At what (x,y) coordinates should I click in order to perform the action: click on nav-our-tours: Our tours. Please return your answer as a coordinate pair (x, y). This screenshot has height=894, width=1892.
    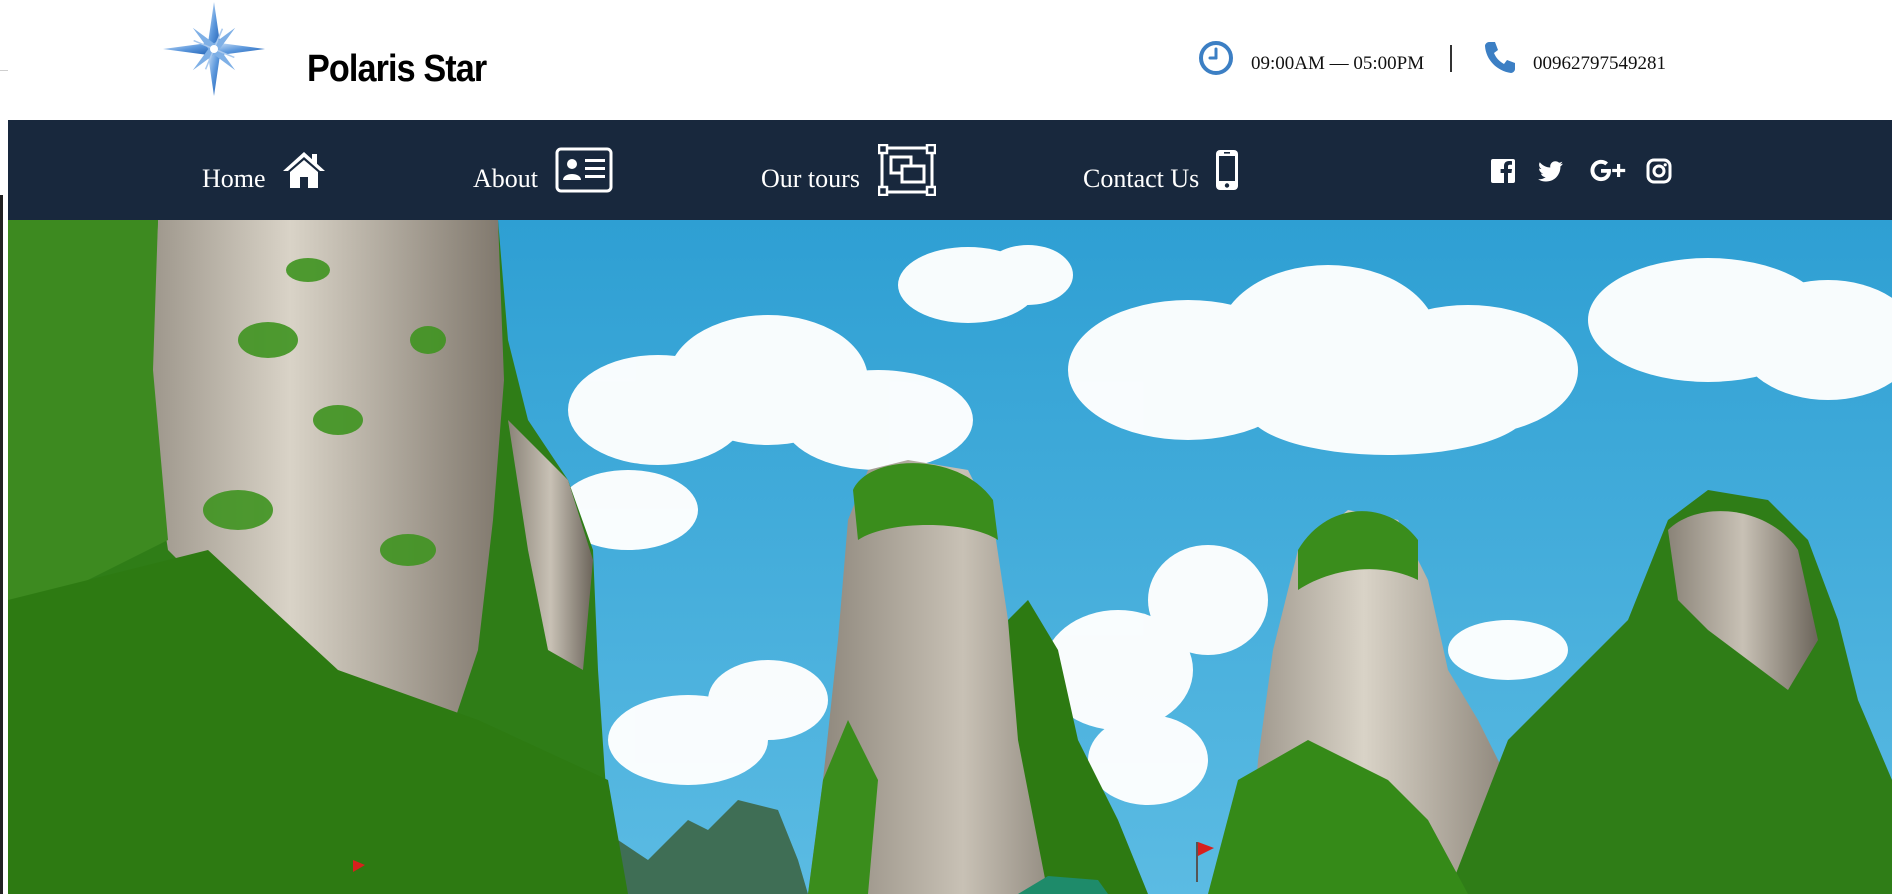
    Looking at the image, I should click on (848, 170).